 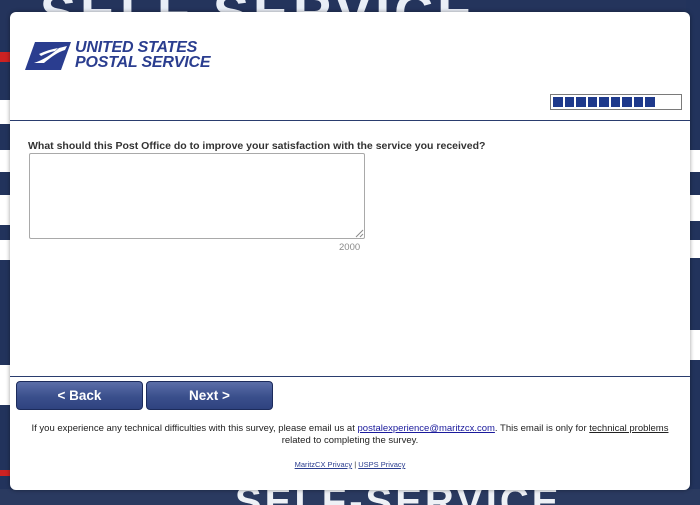 I want to click on resize-grip-icon, so click(x=359, y=233).